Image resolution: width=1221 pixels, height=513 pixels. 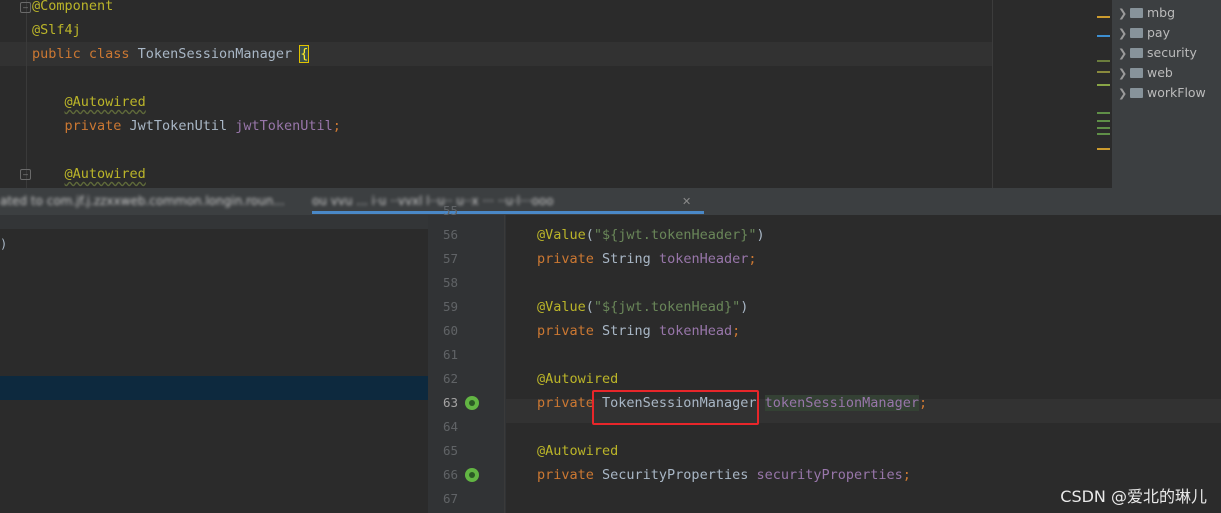 What do you see at coordinates (1158, 32) in the screenshot?
I see `tree-item-label: pay` at bounding box center [1158, 32].